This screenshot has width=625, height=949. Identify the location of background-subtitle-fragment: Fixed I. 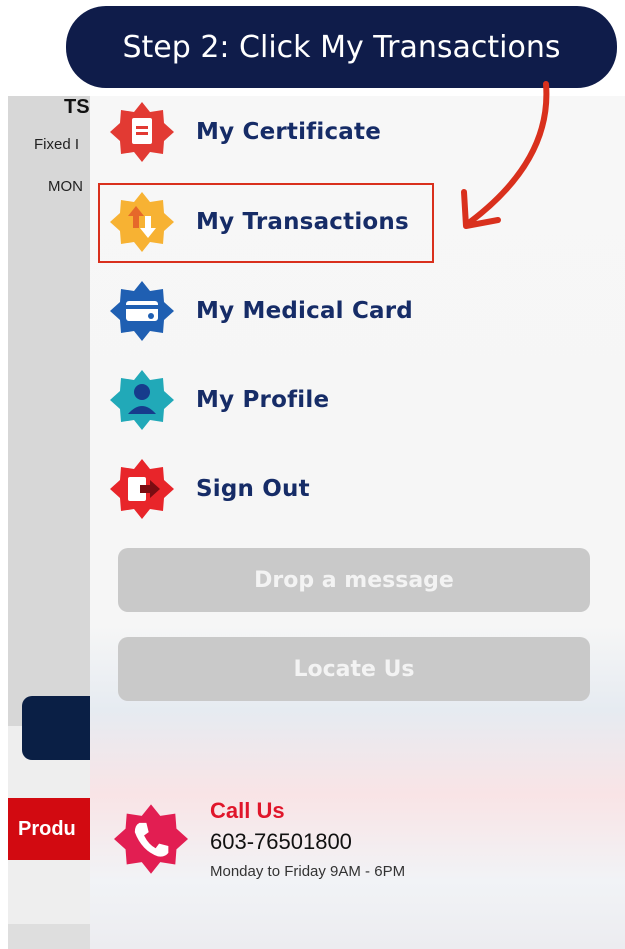
(57, 144).